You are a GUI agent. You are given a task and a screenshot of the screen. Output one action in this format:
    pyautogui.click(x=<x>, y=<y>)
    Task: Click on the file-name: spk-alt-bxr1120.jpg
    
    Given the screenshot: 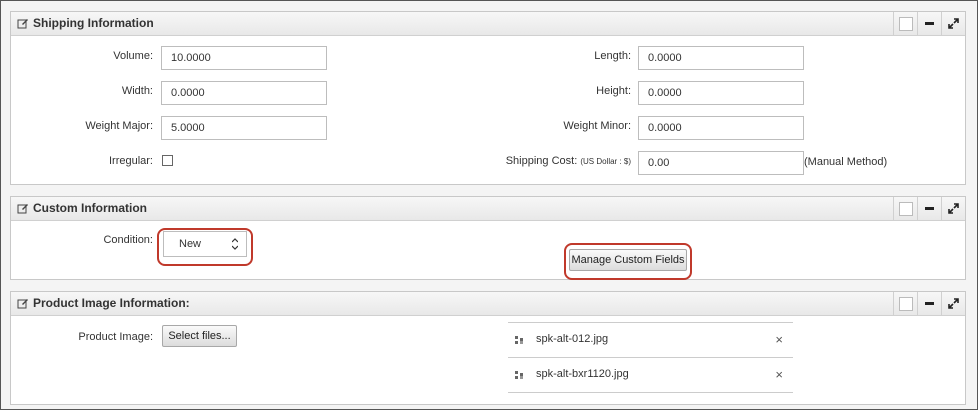 What is the action you would take?
    pyautogui.click(x=582, y=374)
    